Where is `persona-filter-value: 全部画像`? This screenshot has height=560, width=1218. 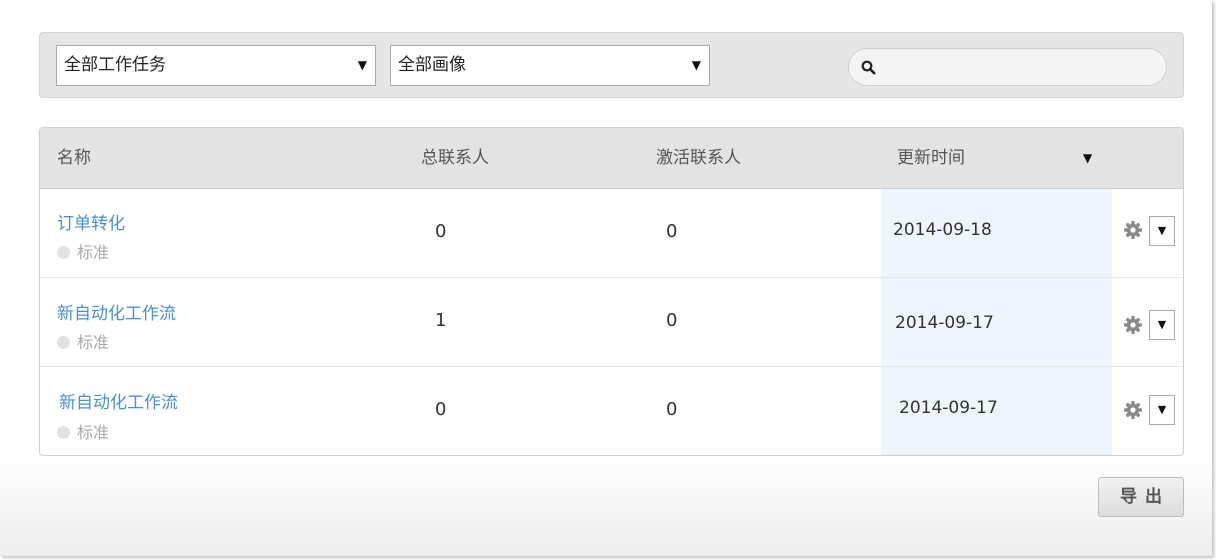
persona-filter-value: 全部画像 is located at coordinates (432, 65).